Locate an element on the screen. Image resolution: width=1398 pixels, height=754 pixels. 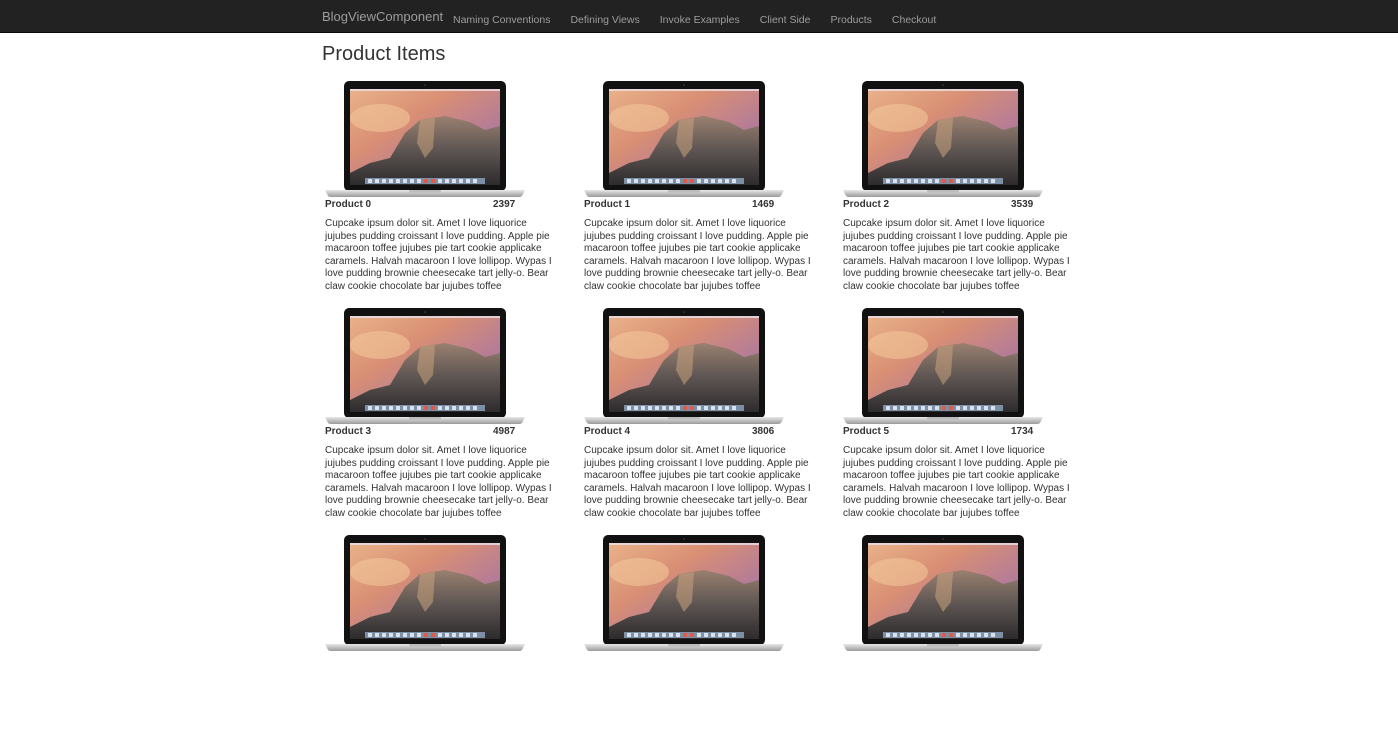
product-meta: Product 1 1469 is located at coordinates (684, 206).